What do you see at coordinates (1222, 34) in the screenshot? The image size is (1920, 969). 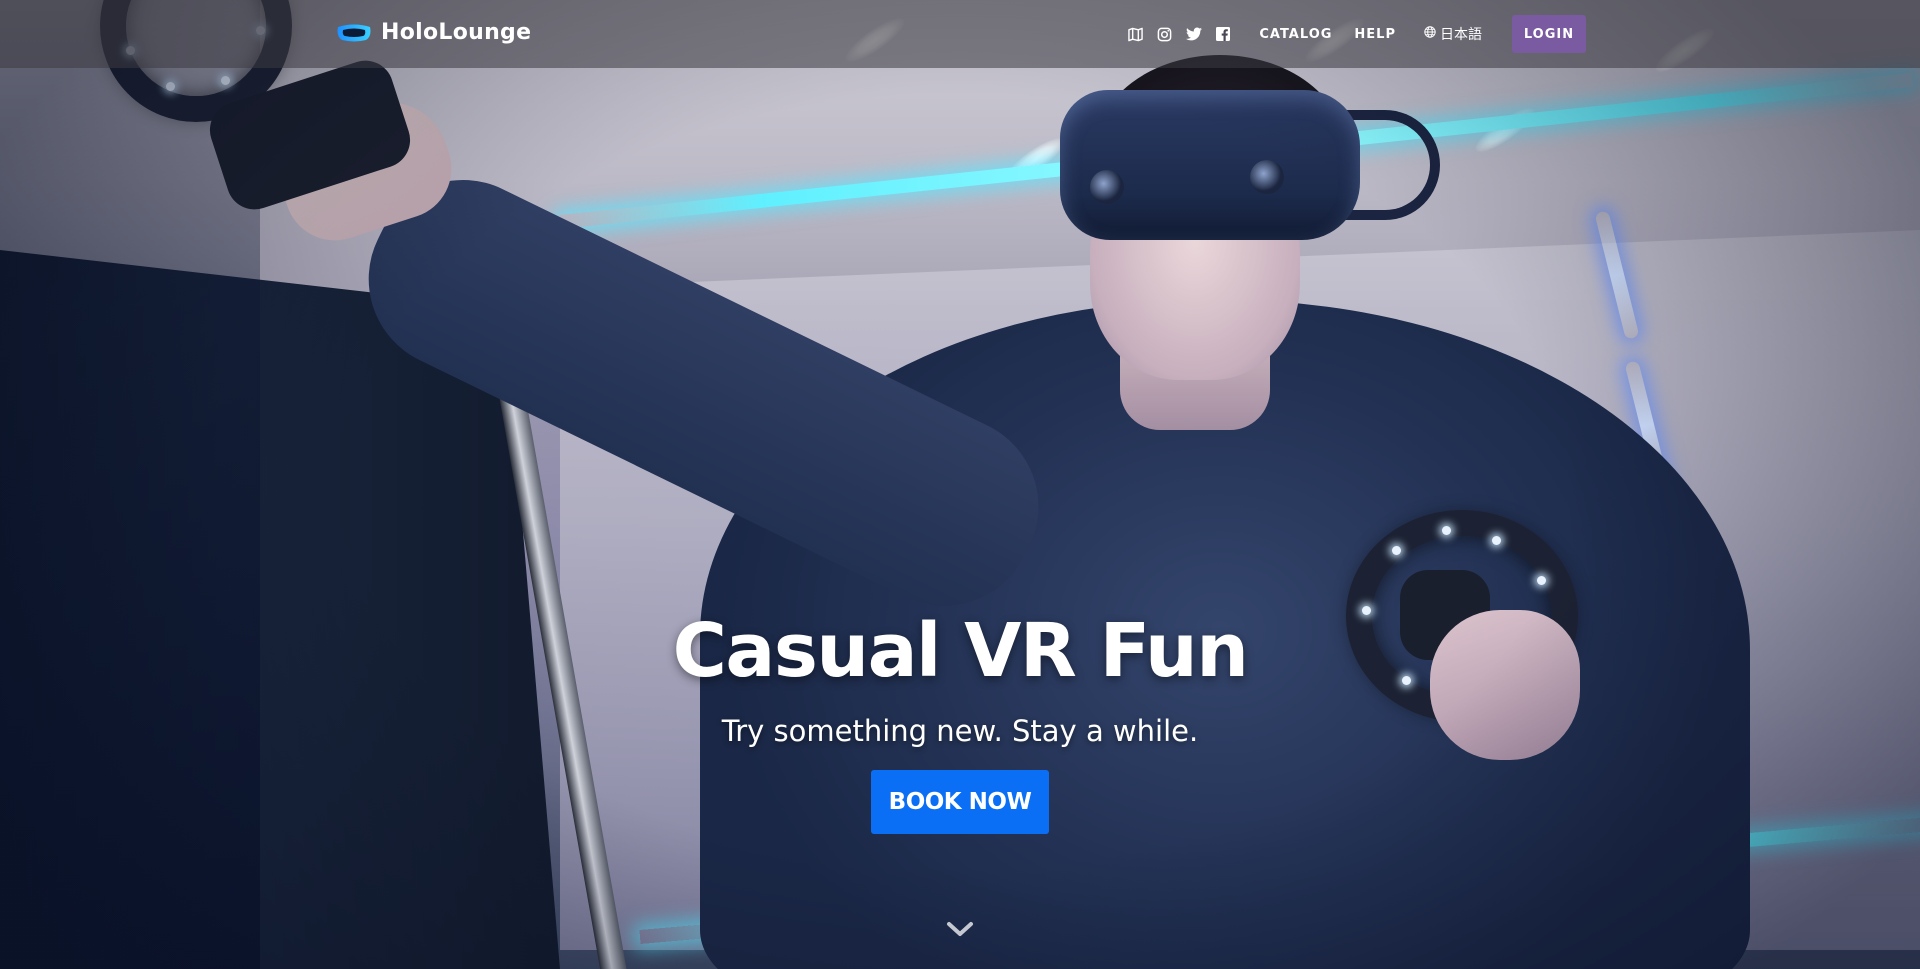 I see `facebook-icon` at bounding box center [1222, 34].